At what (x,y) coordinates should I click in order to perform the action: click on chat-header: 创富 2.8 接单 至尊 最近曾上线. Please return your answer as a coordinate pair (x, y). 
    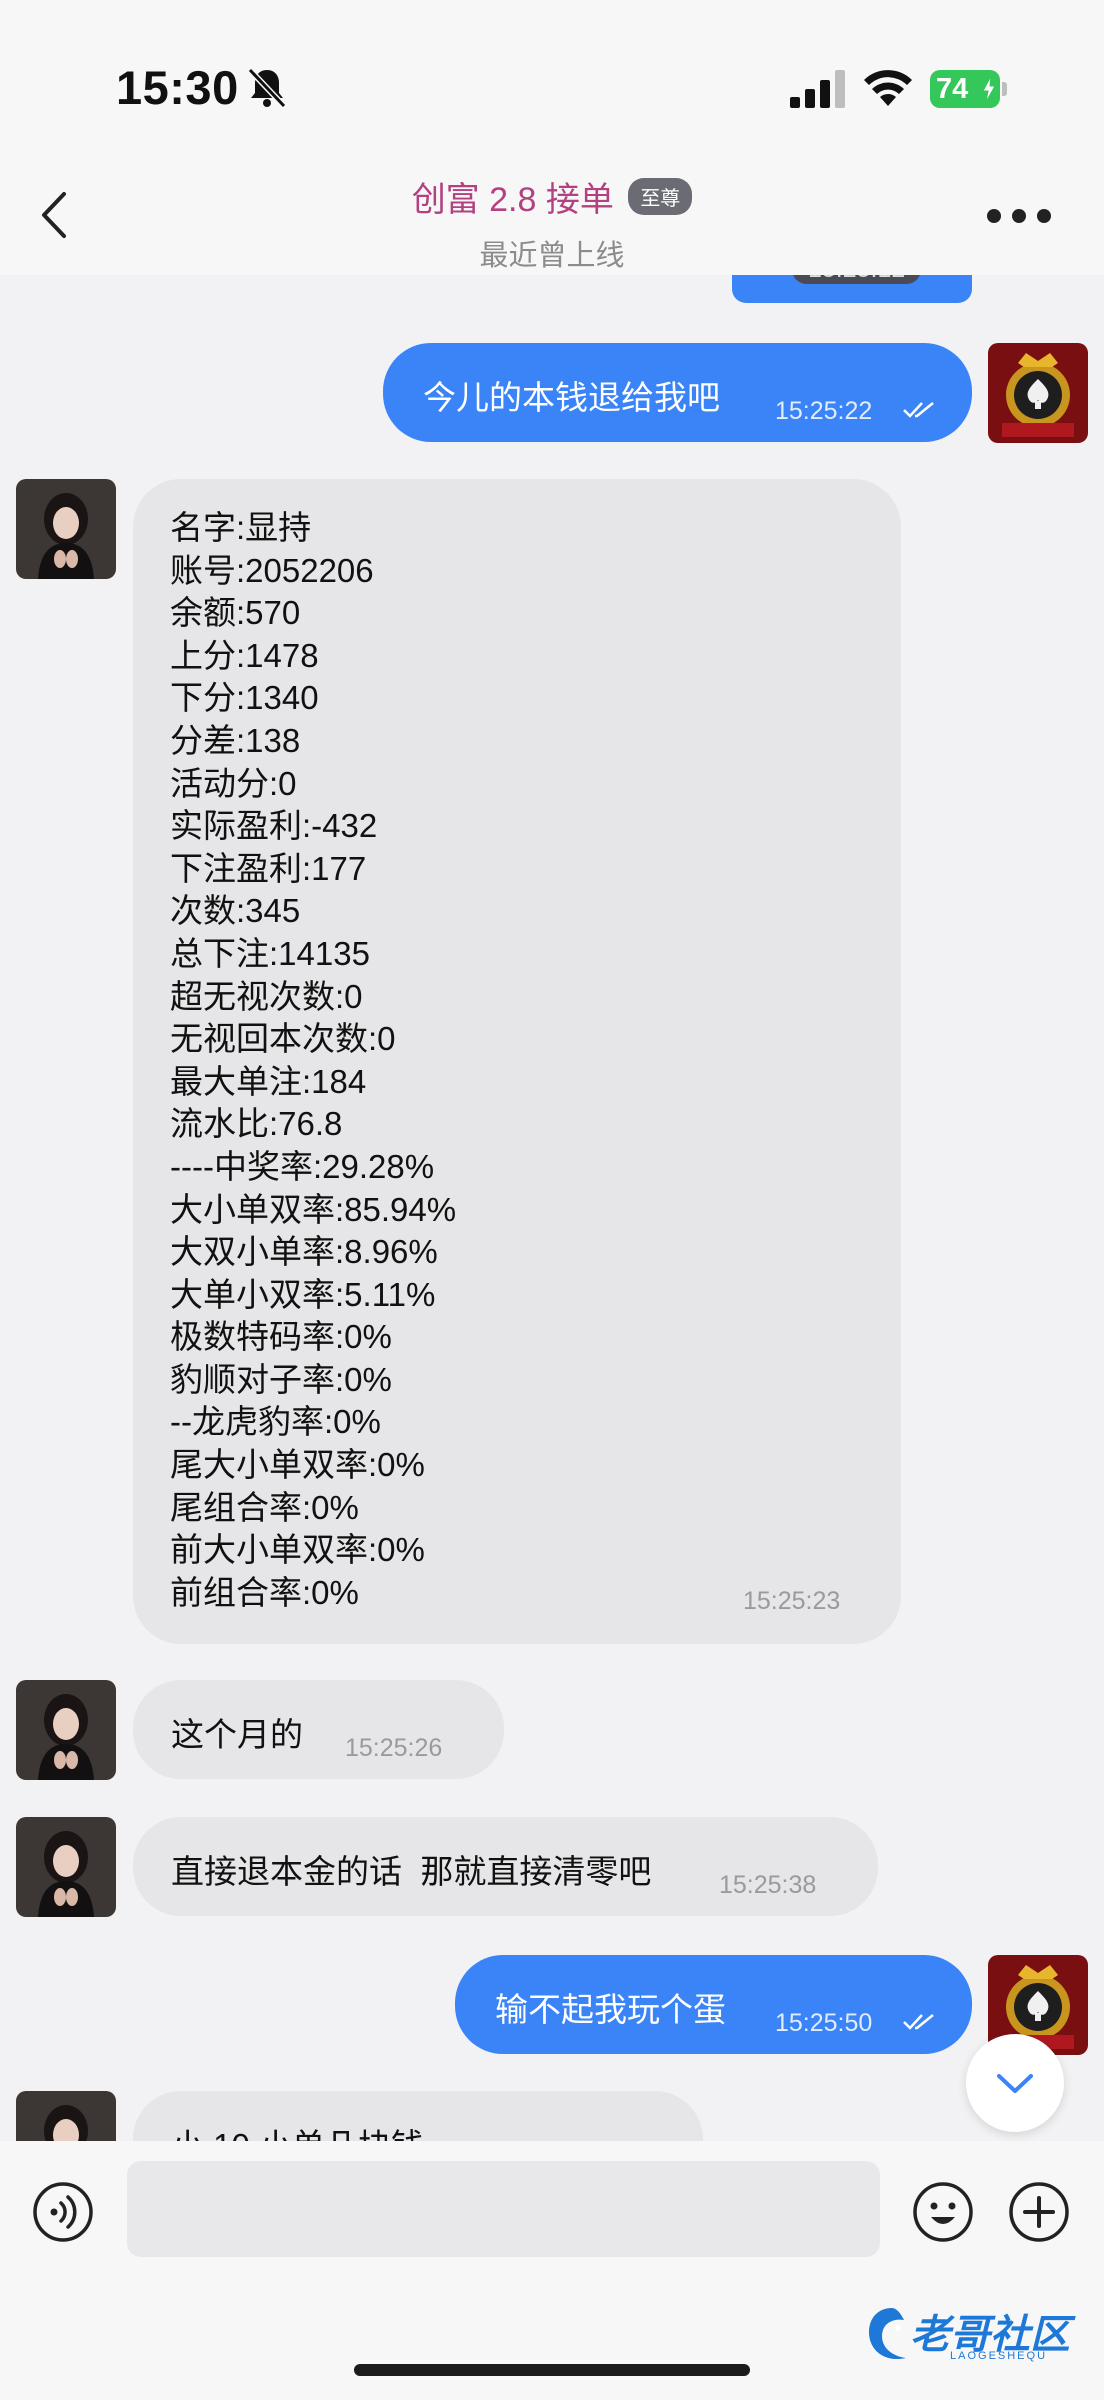
    Looking at the image, I should click on (552, 212).